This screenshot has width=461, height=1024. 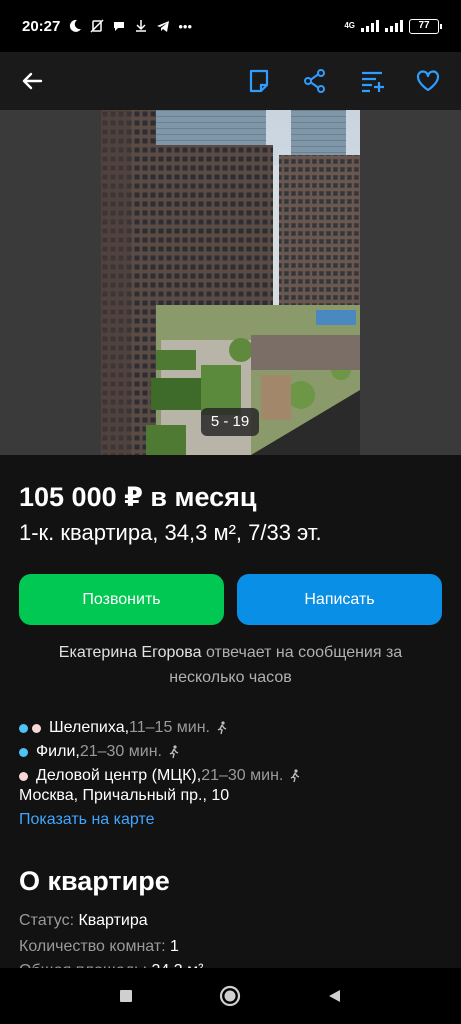 I want to click on back-icon, so click(x=334, y=996).